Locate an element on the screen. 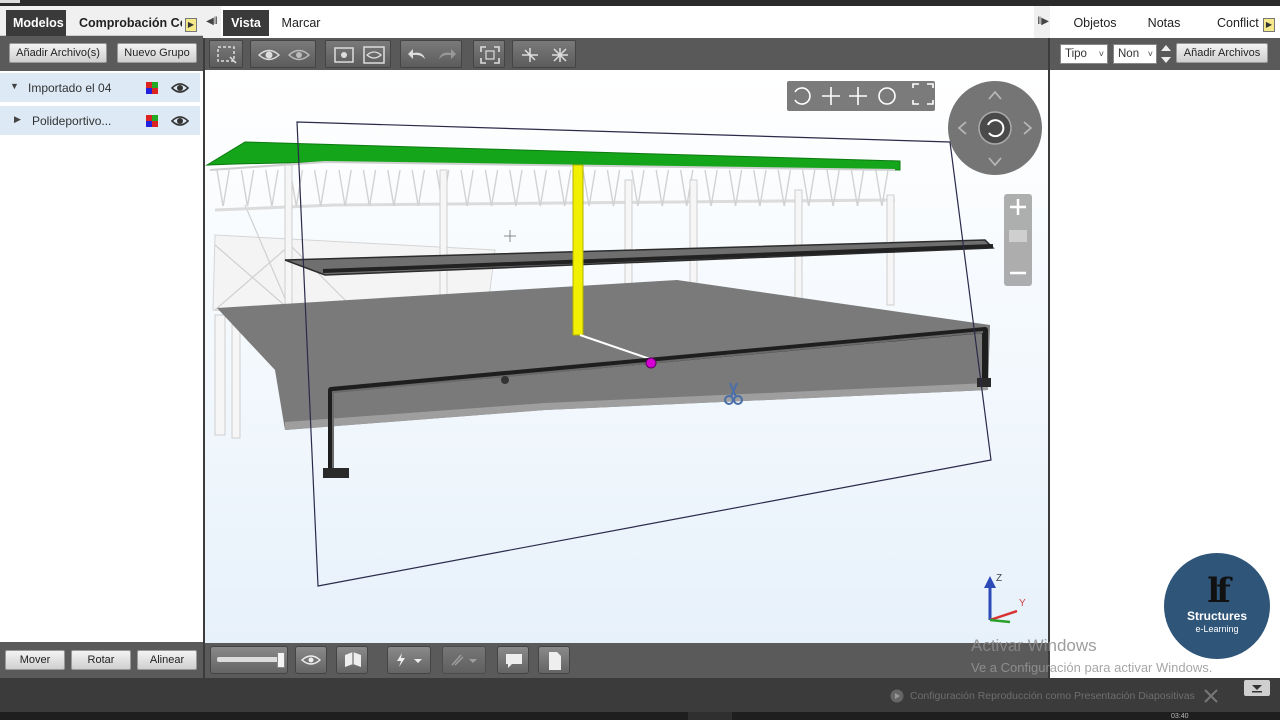 Image resolution: width=1280 pixels, height=720 pixels. tree-item-imported: ▼ Importado el 04 is located at coordinates (100, 88).